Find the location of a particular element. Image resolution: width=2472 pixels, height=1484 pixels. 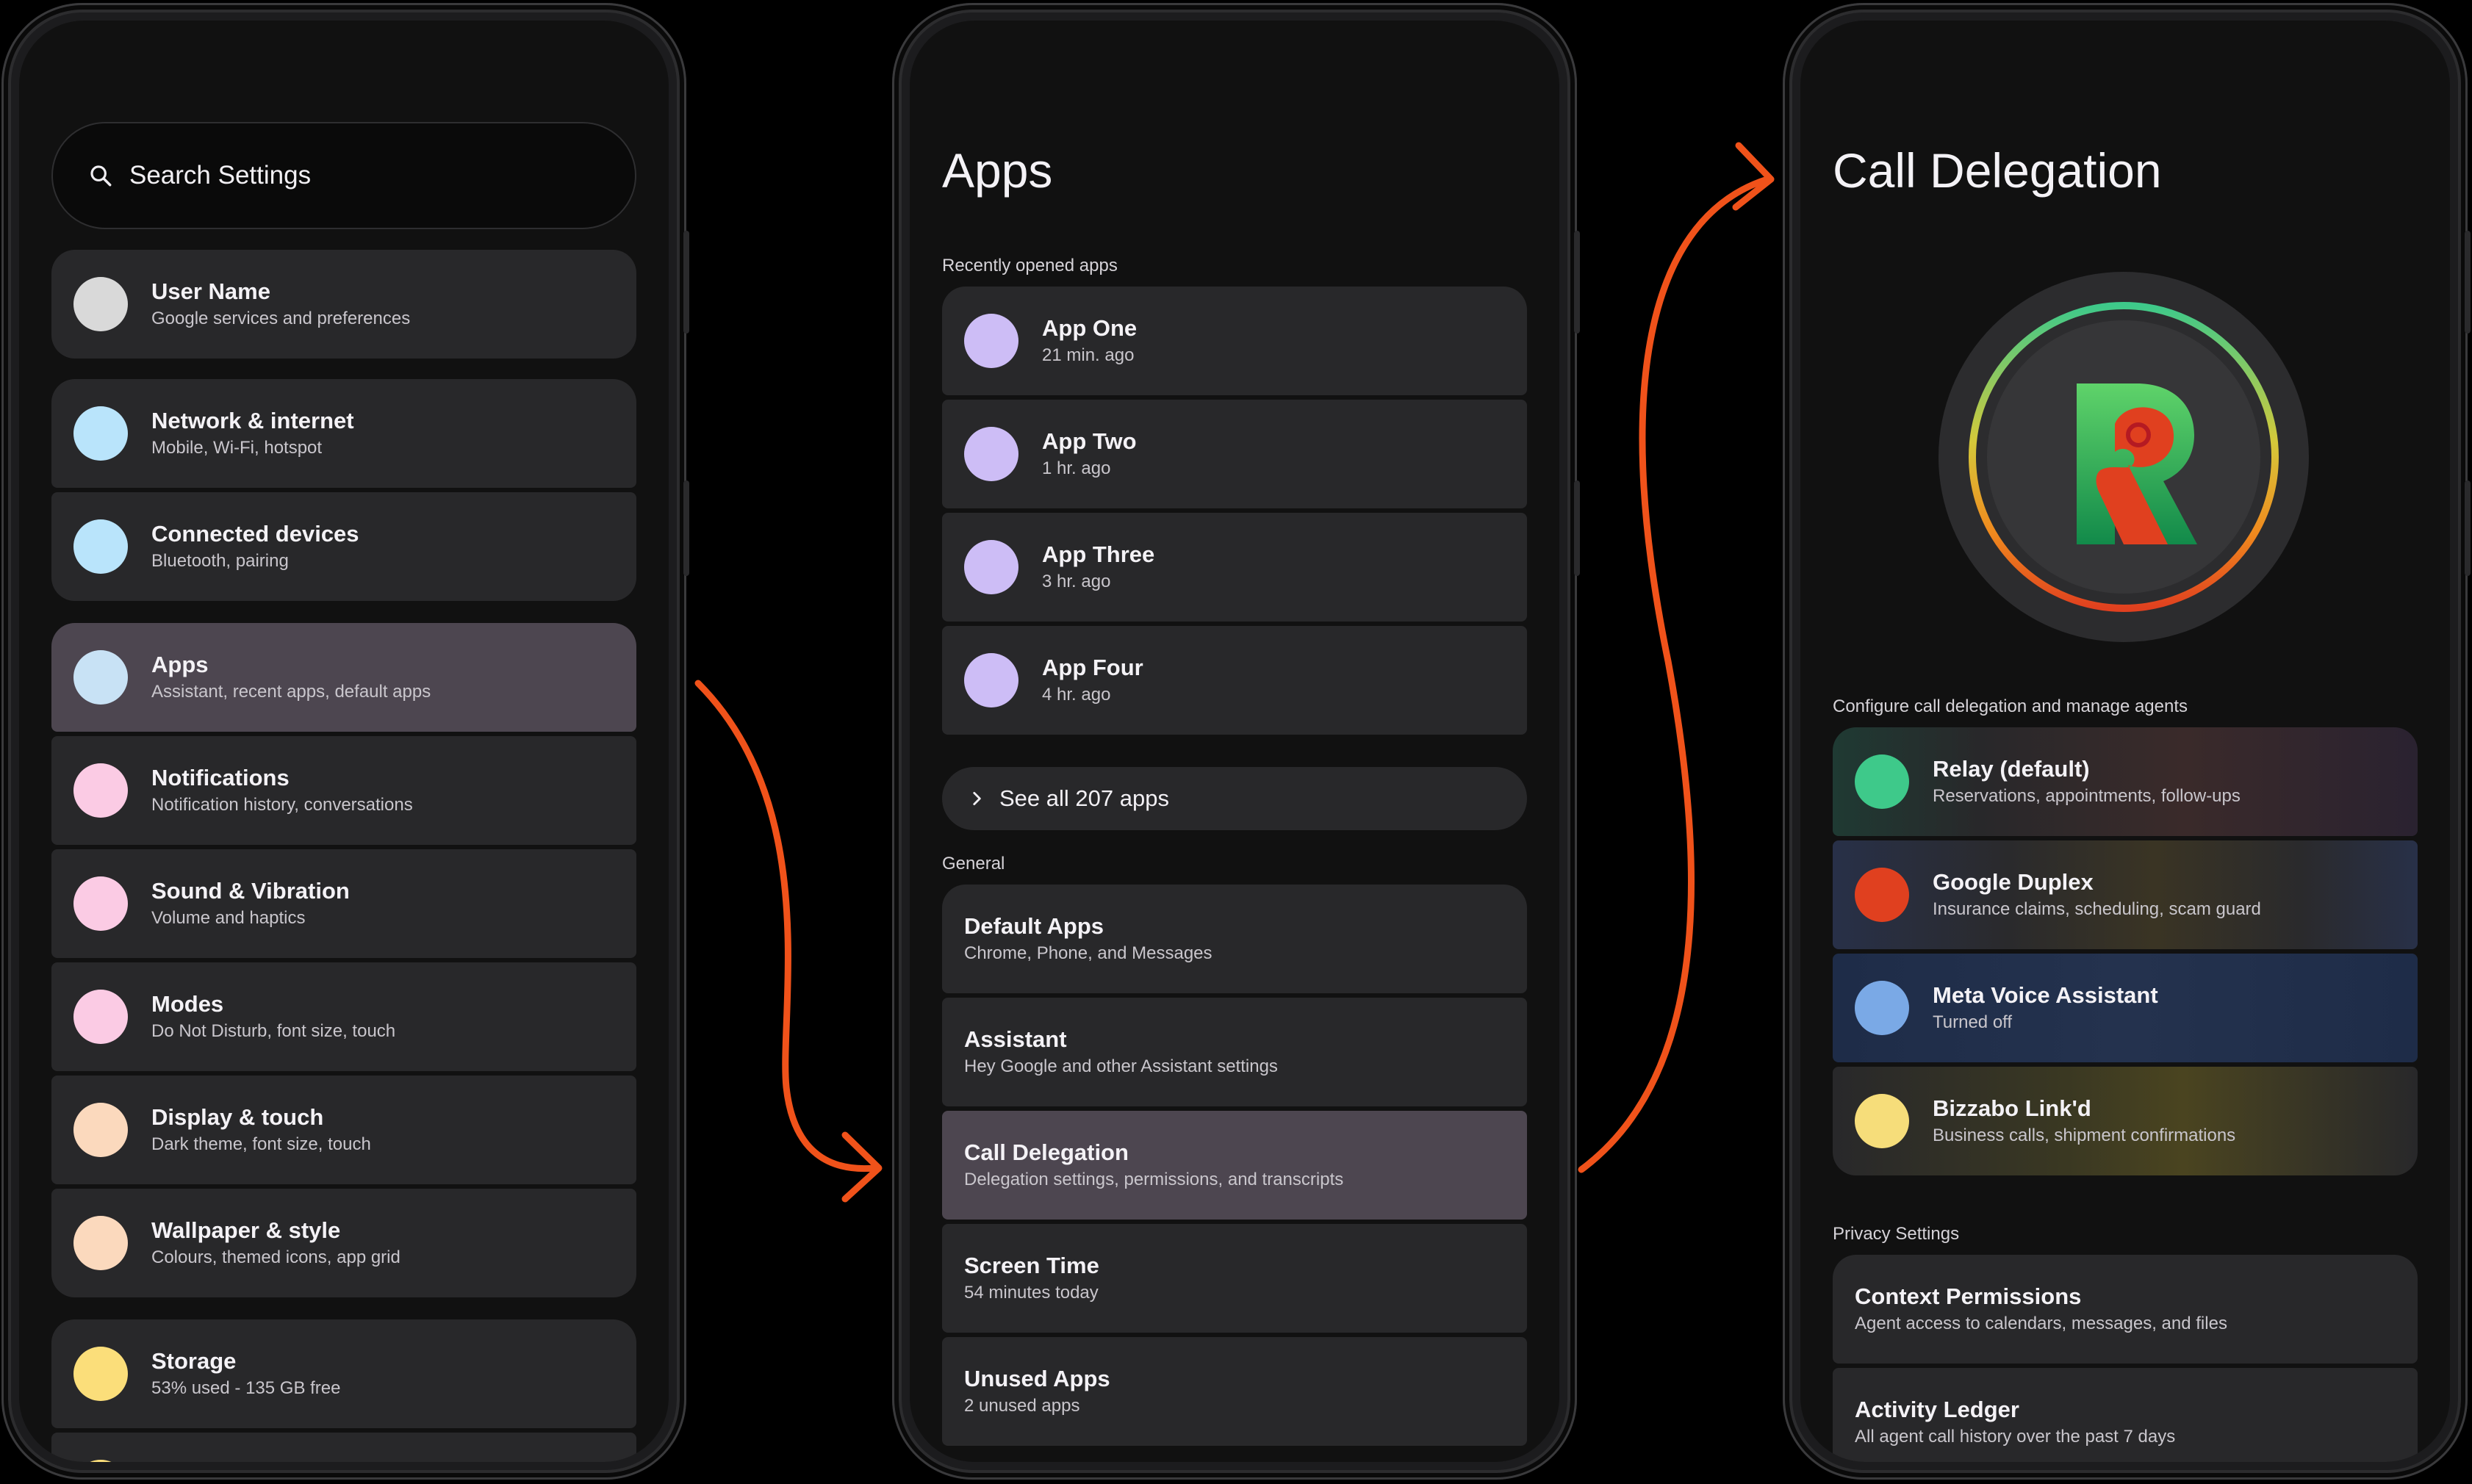

settings-item-connected-devices: Connected devices Bluetooth, pairing is located at coordinates (343, 546).